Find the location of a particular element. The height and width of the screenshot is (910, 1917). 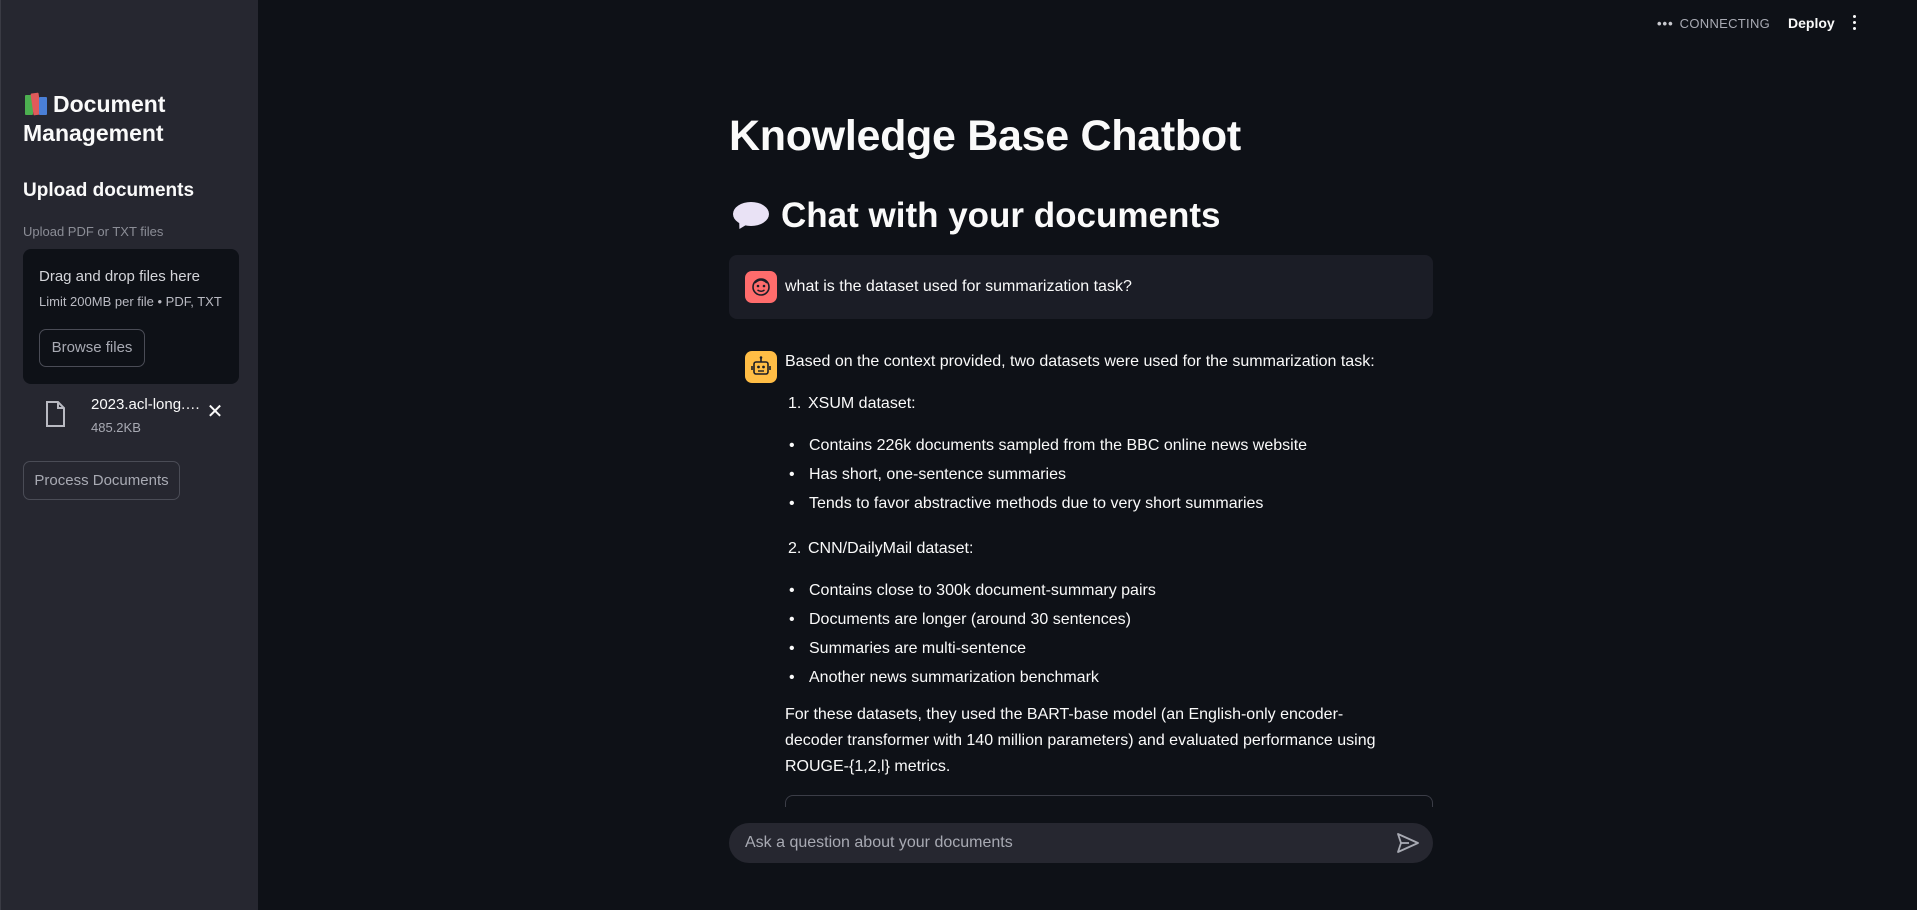

assistant-avatar-icon is located at coordinates (761, 367).